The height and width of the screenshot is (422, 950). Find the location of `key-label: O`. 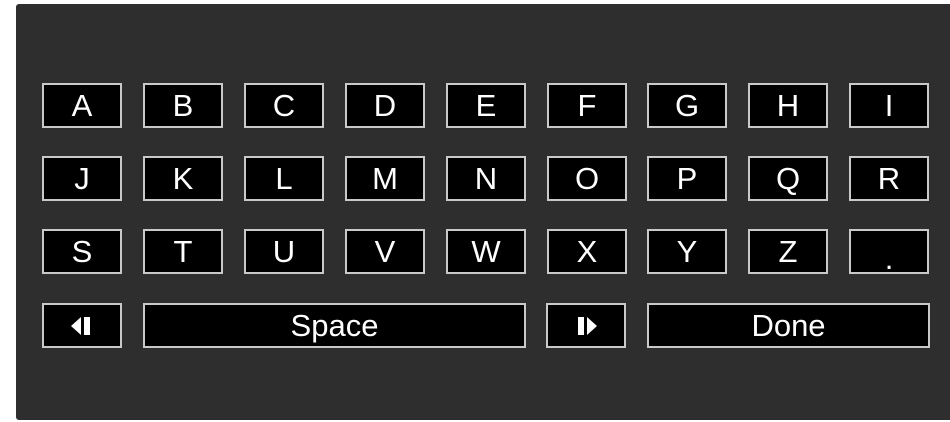

key-label: O is located at coordinates (587, 178).